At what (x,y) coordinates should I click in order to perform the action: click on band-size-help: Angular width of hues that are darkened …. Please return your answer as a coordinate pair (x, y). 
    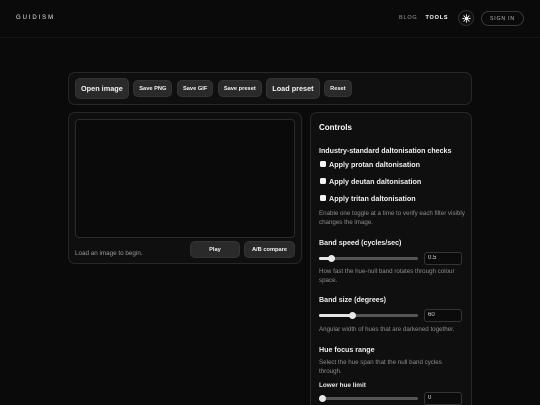
    Looking at the image, I should click on (387, 329).